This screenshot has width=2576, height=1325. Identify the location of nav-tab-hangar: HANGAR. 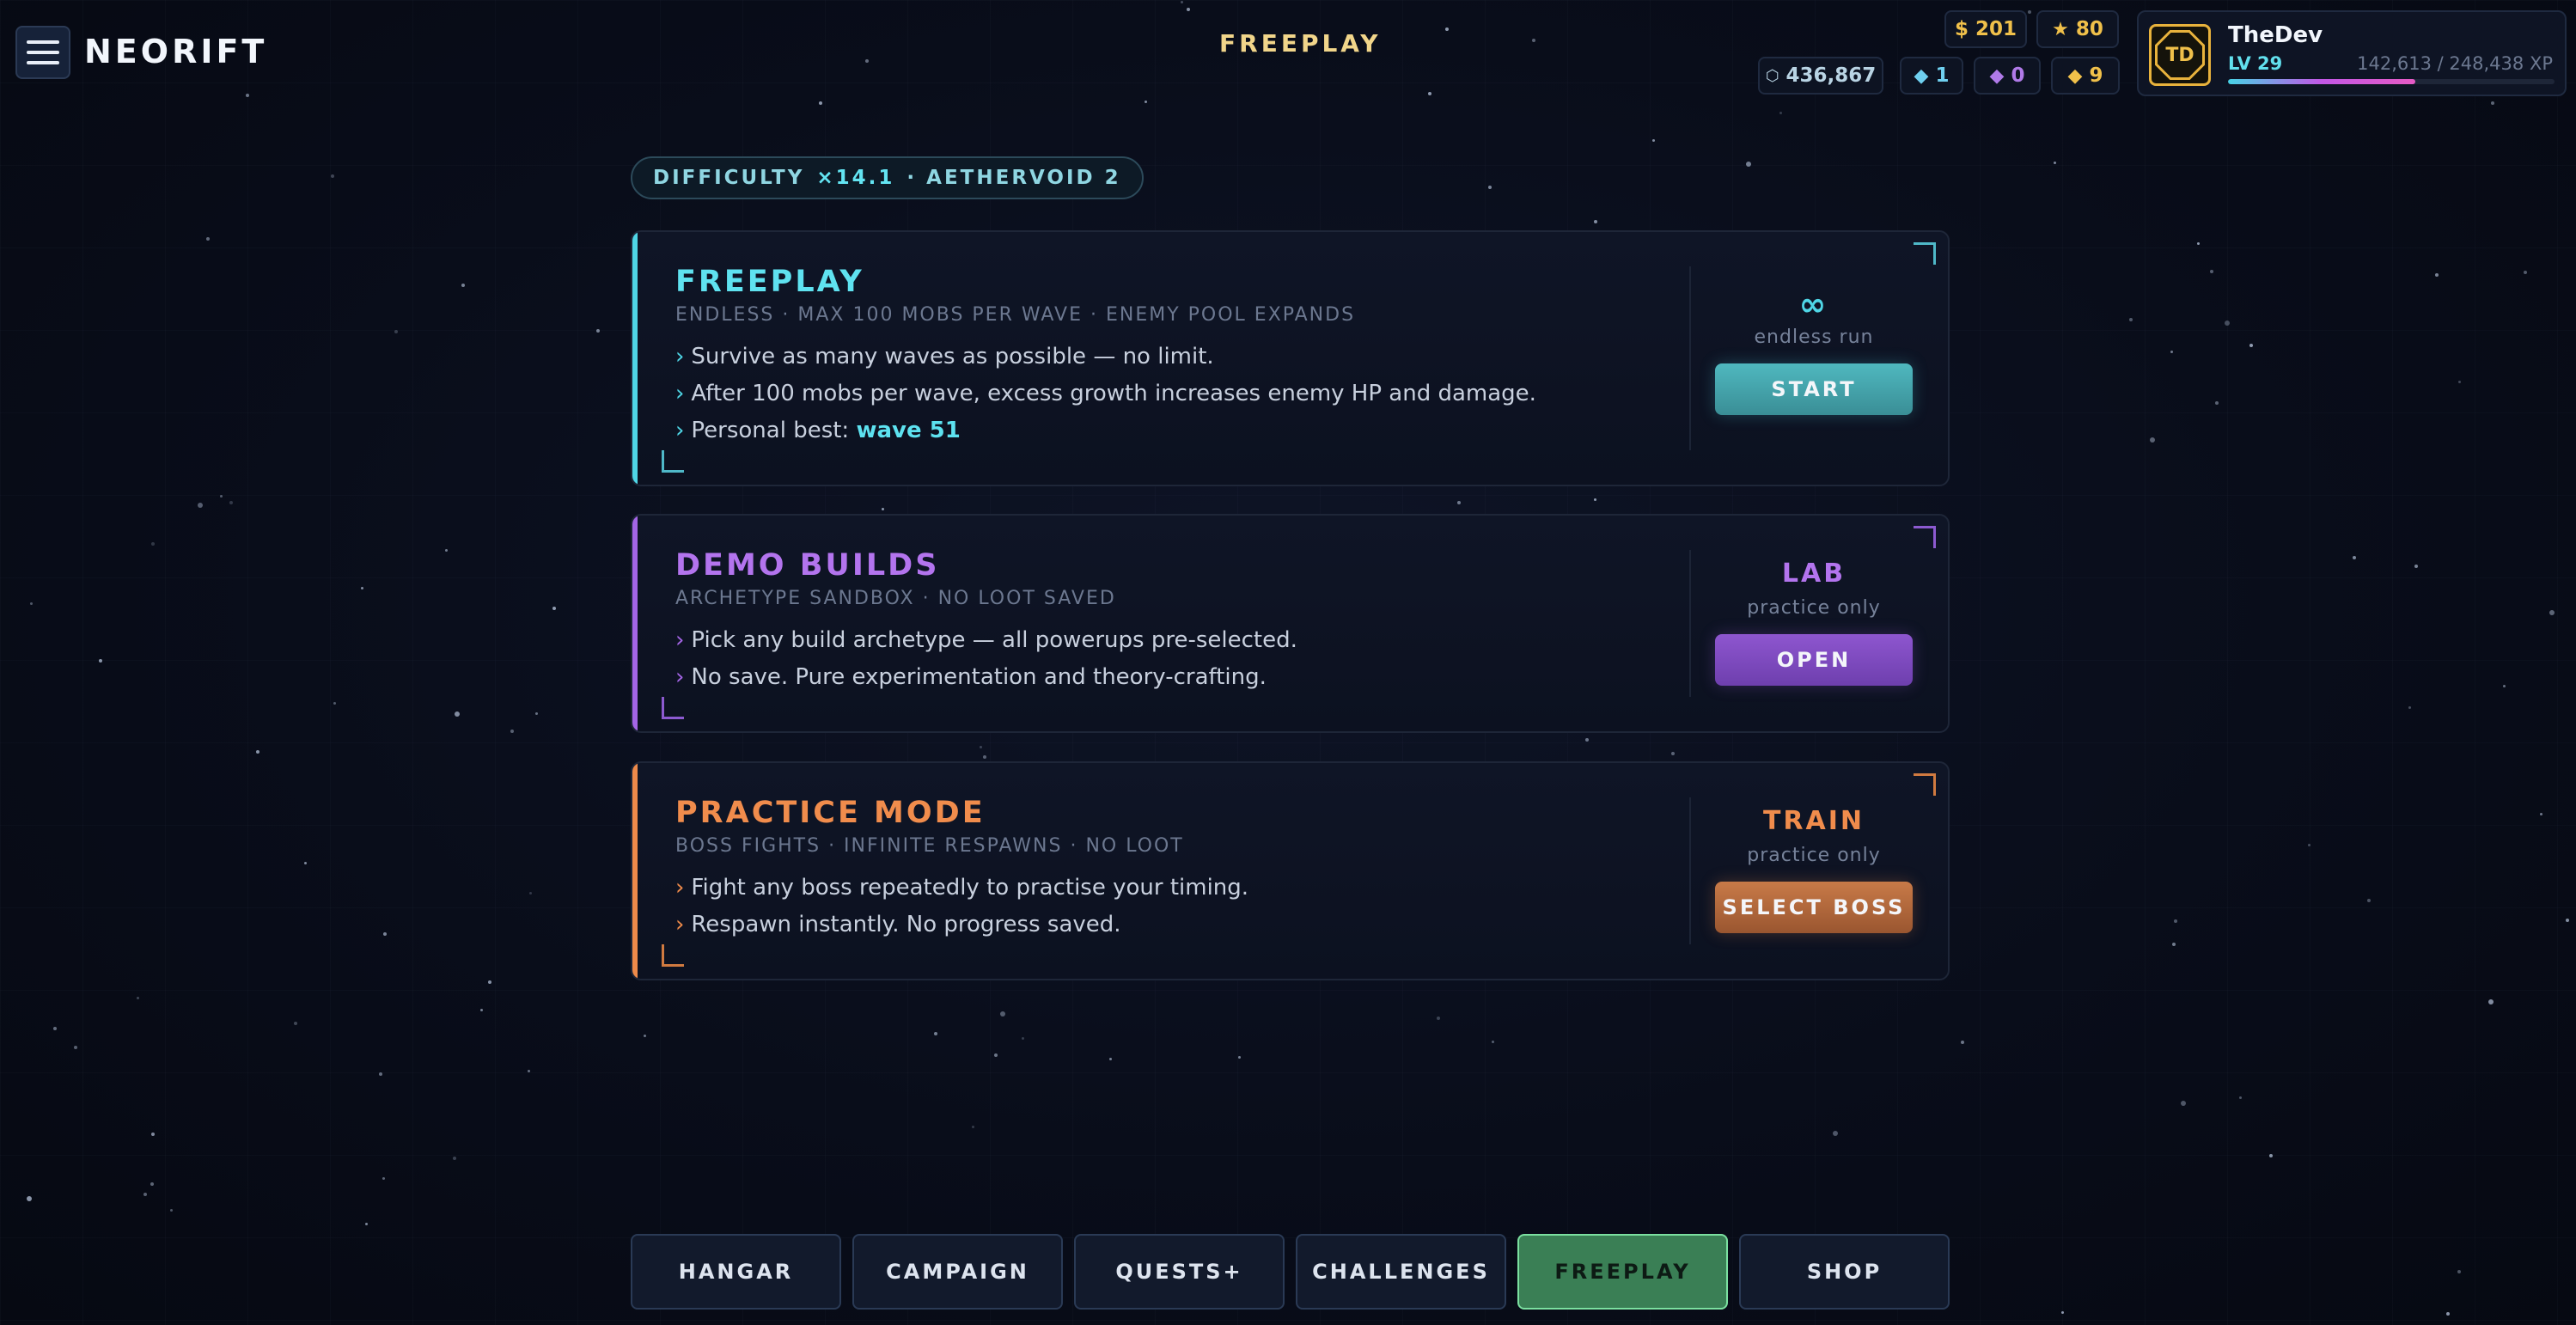
(736, 1272).